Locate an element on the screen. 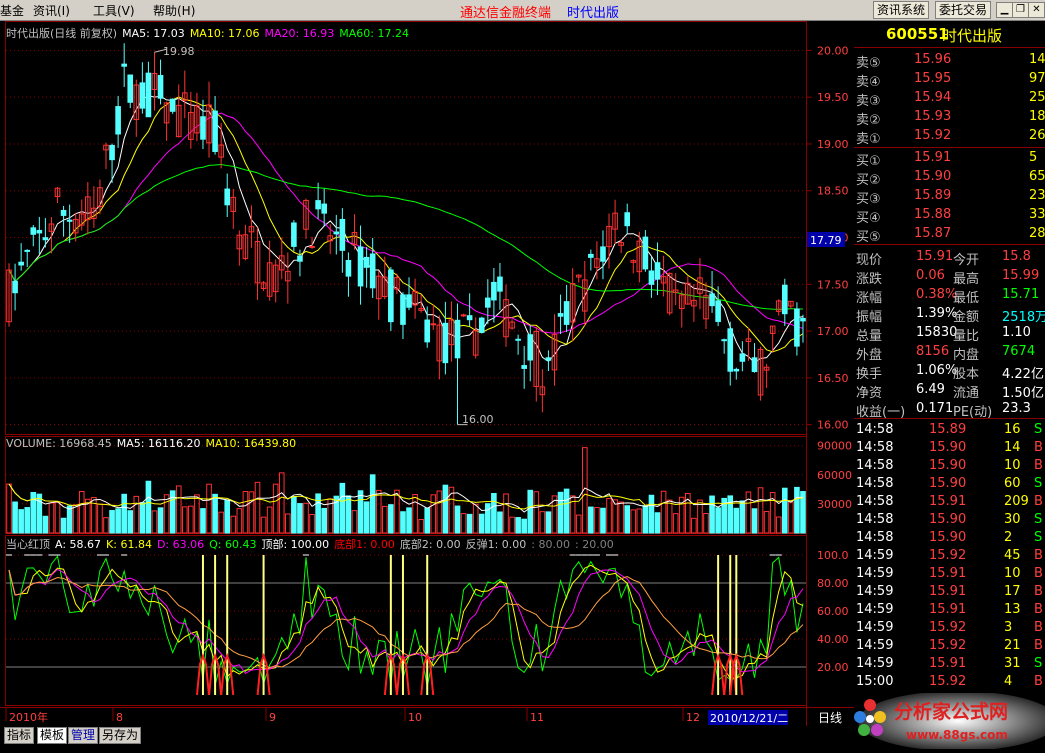 Image resolution: width=1045 pixels, height=753 pixels. buy-level: 买④ 15.88 33 is located at coordinates (949, 216).